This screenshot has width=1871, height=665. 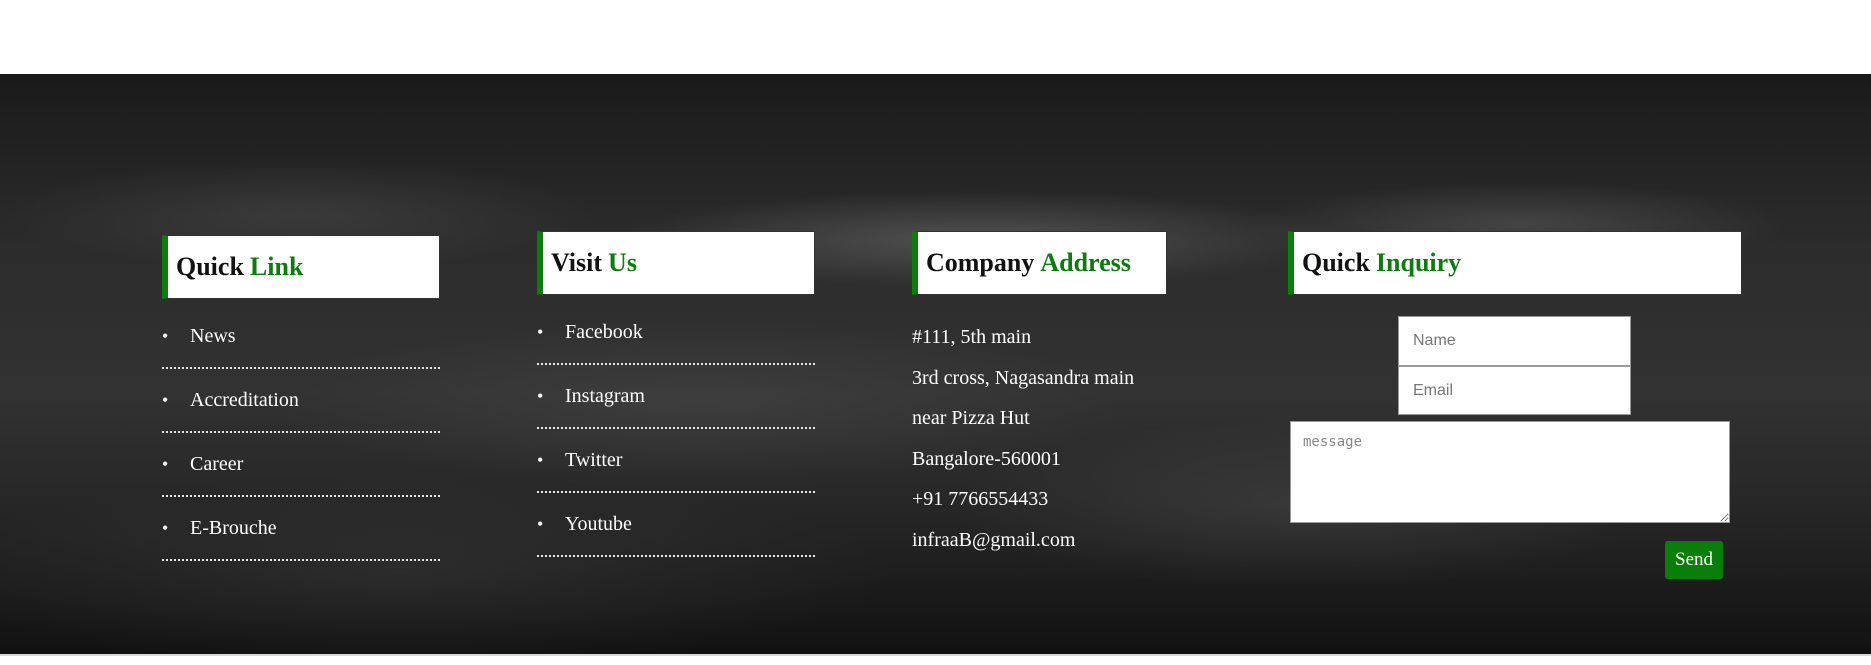 I want to click on social-link-label: Twitter, so click(x=594, y=459).